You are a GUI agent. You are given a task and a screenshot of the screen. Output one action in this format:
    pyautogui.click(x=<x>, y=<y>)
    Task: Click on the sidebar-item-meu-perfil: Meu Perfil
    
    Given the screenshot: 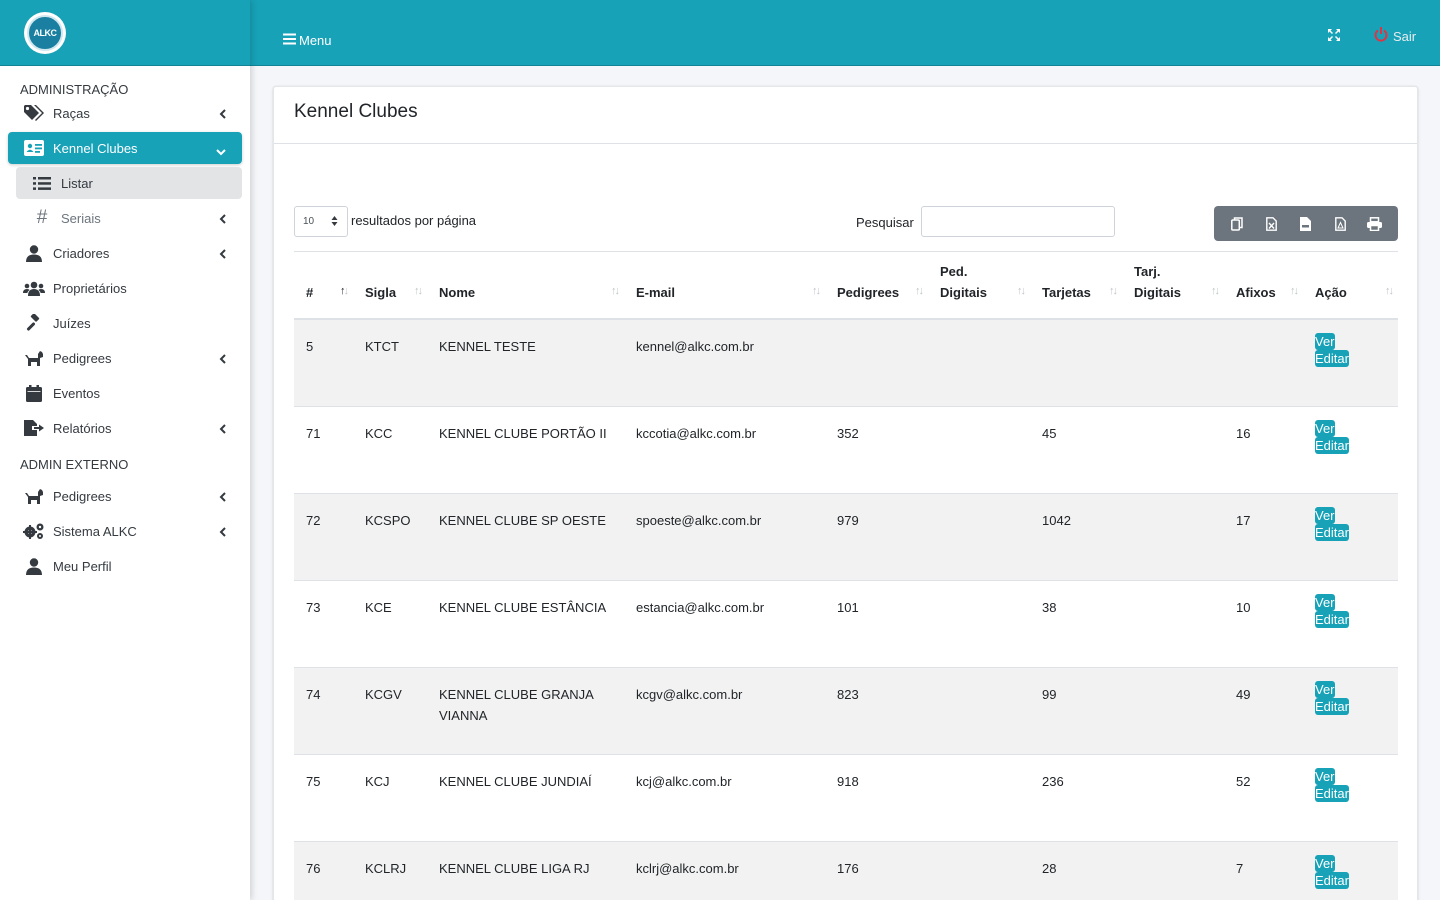 What is the action you would take?
    pyautogui.click(x=125, y=566)
    